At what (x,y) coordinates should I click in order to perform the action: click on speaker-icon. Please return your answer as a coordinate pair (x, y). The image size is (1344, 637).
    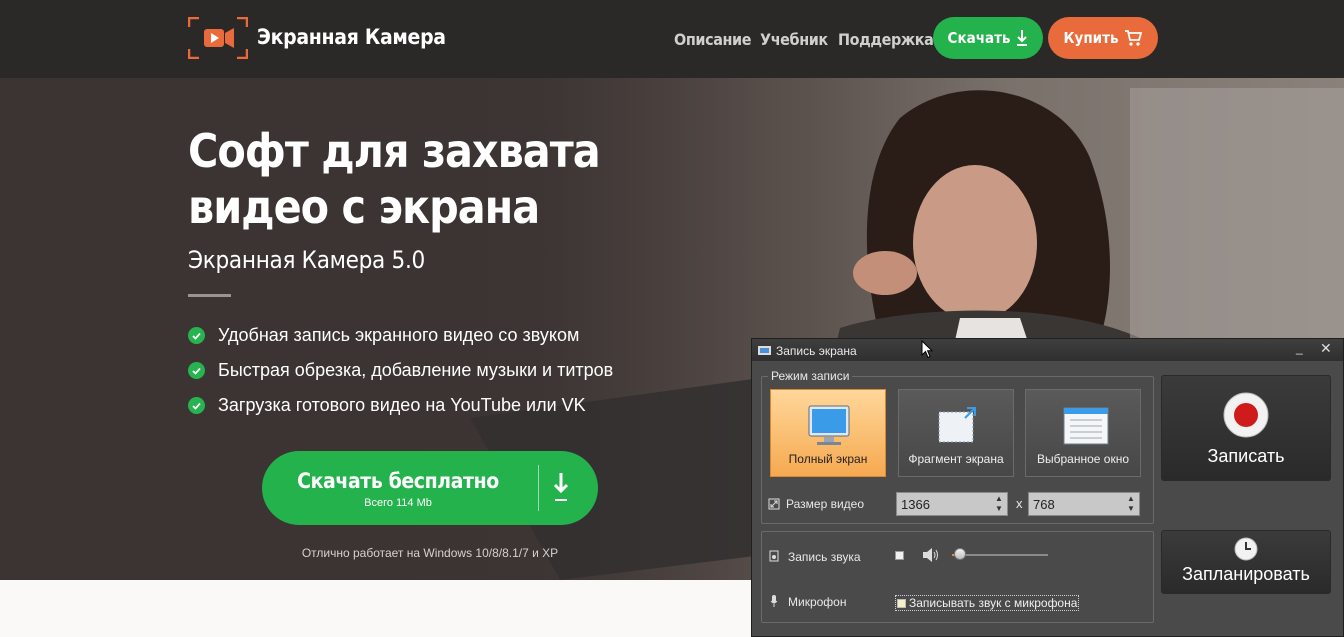
    Looking at the image, I should click on (774, 556).